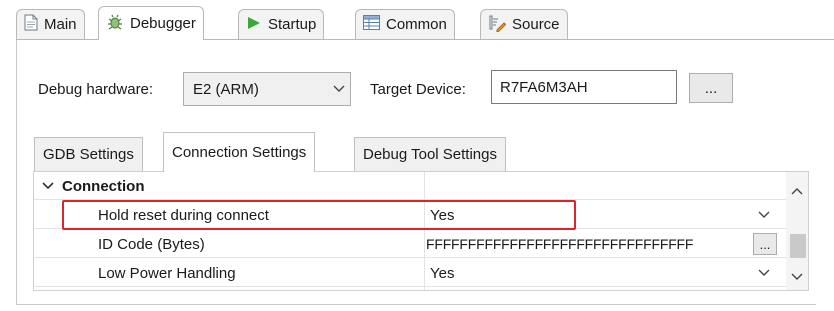 The image size is (834, 311). I want to click on target-device-label: Target Device:, so click(418, 89).